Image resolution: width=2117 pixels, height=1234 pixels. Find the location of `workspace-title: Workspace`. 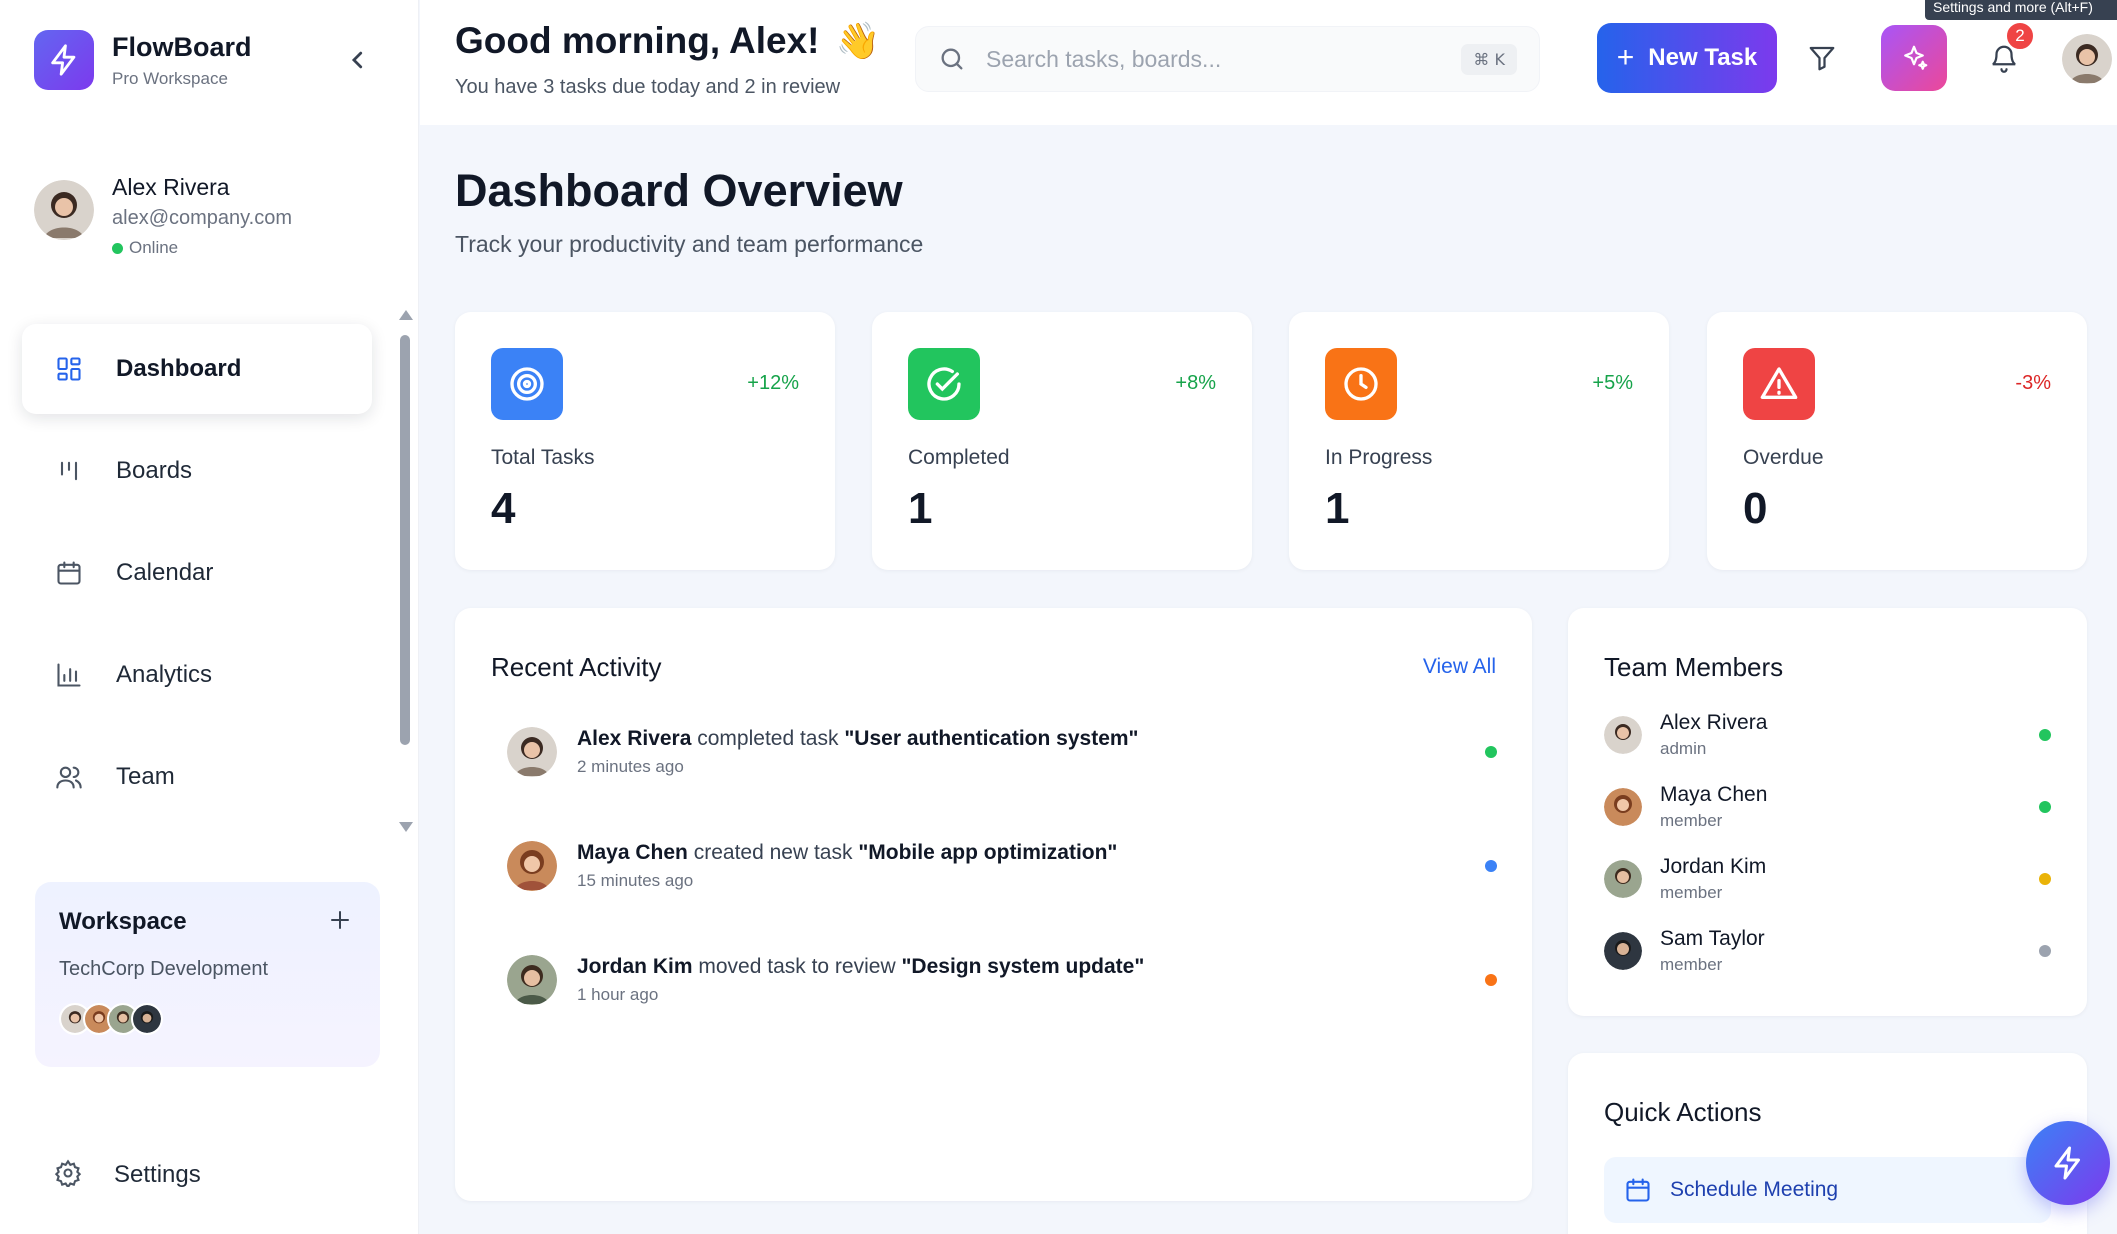

workspace-title: Workspace is located at coordinates (123, 921).